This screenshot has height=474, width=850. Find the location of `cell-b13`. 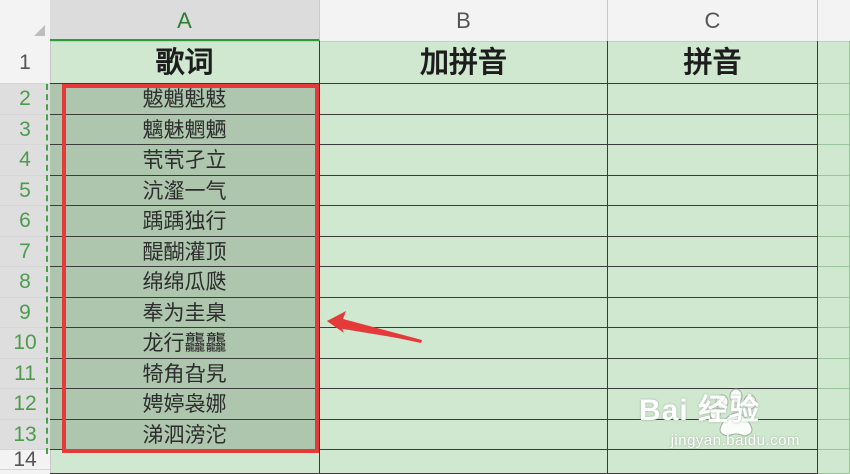

cell-b13 is located at coordinates (464, 434).